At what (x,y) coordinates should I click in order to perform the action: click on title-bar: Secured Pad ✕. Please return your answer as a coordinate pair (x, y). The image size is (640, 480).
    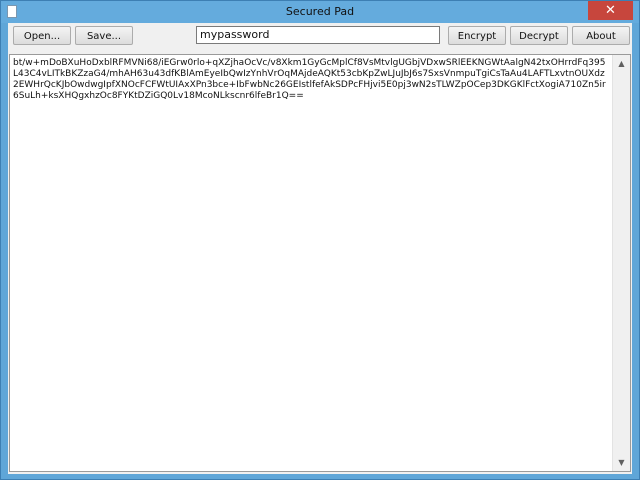
    Looking at the image, I should click on (320, 12).